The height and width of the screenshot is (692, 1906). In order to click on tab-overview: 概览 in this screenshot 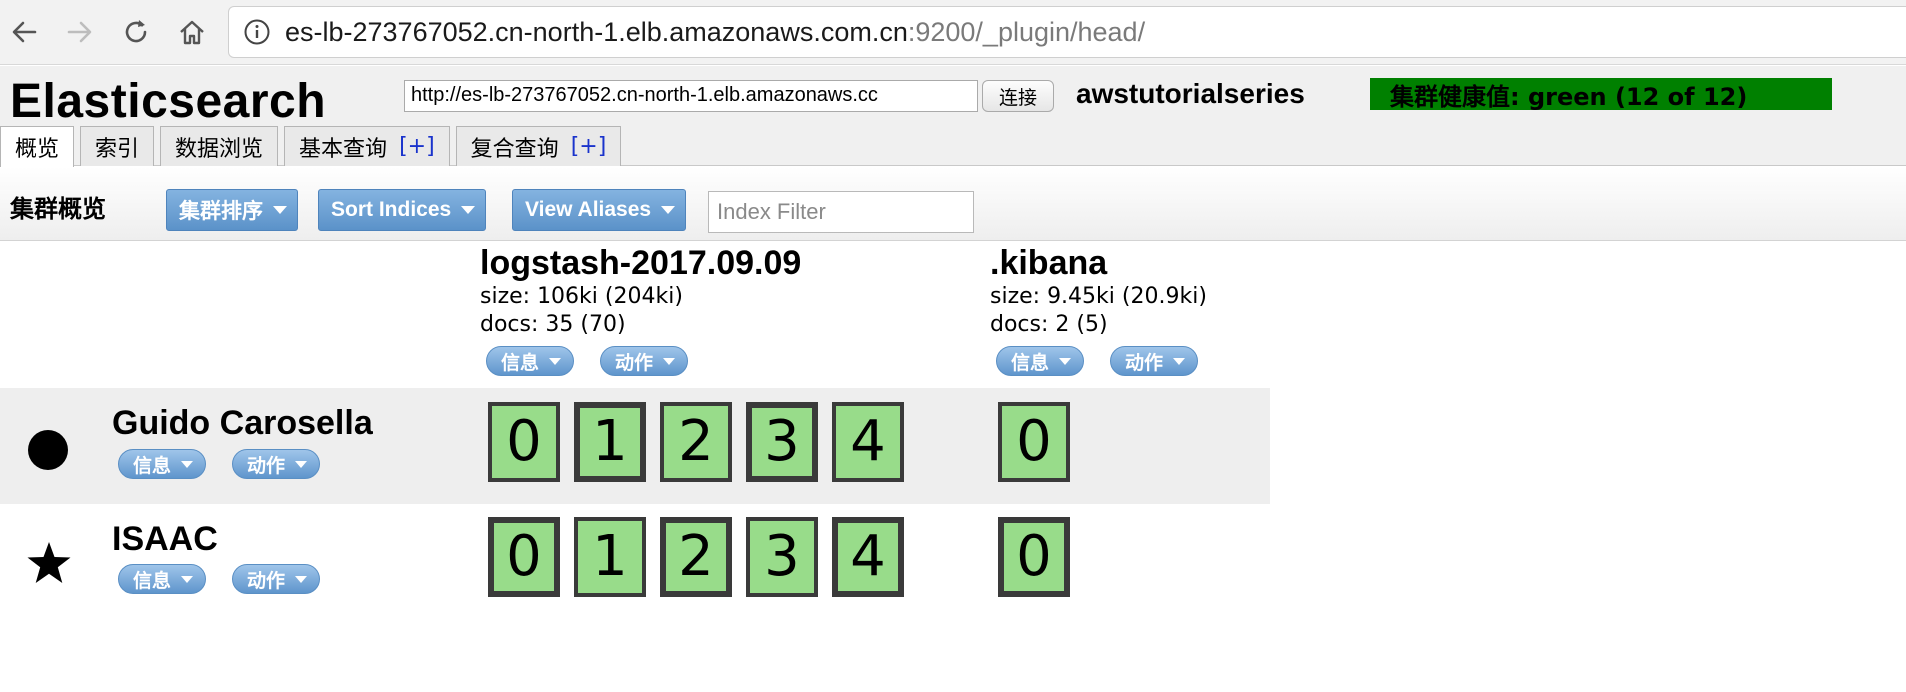, I will do `click(37, 146)`.